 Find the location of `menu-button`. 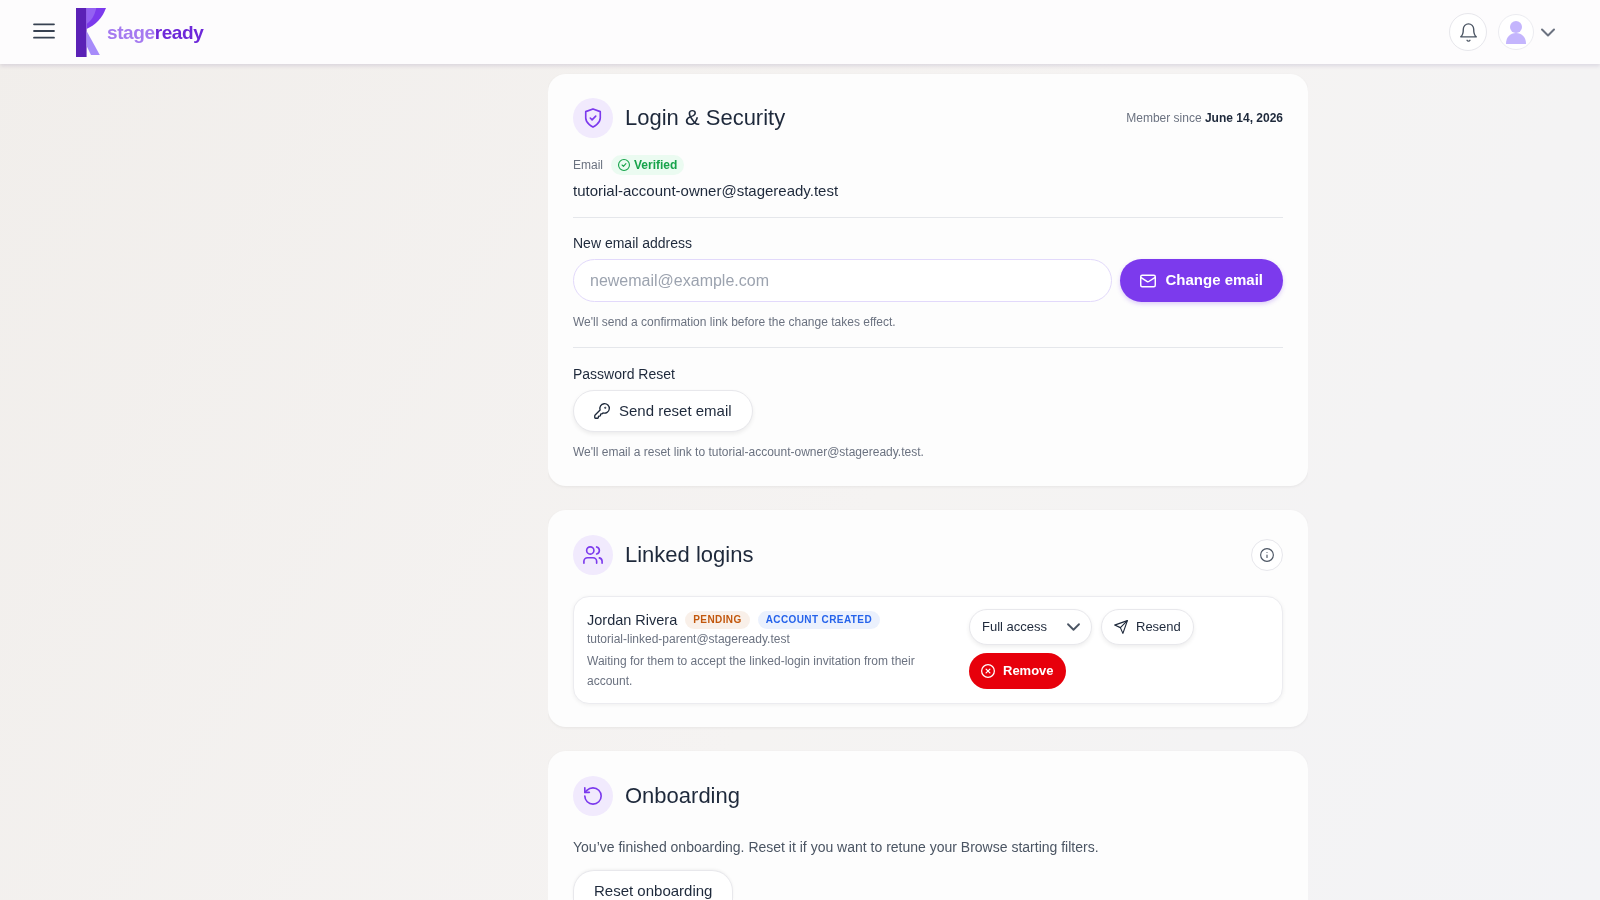

menu-button is located at coordinates (45, 32).